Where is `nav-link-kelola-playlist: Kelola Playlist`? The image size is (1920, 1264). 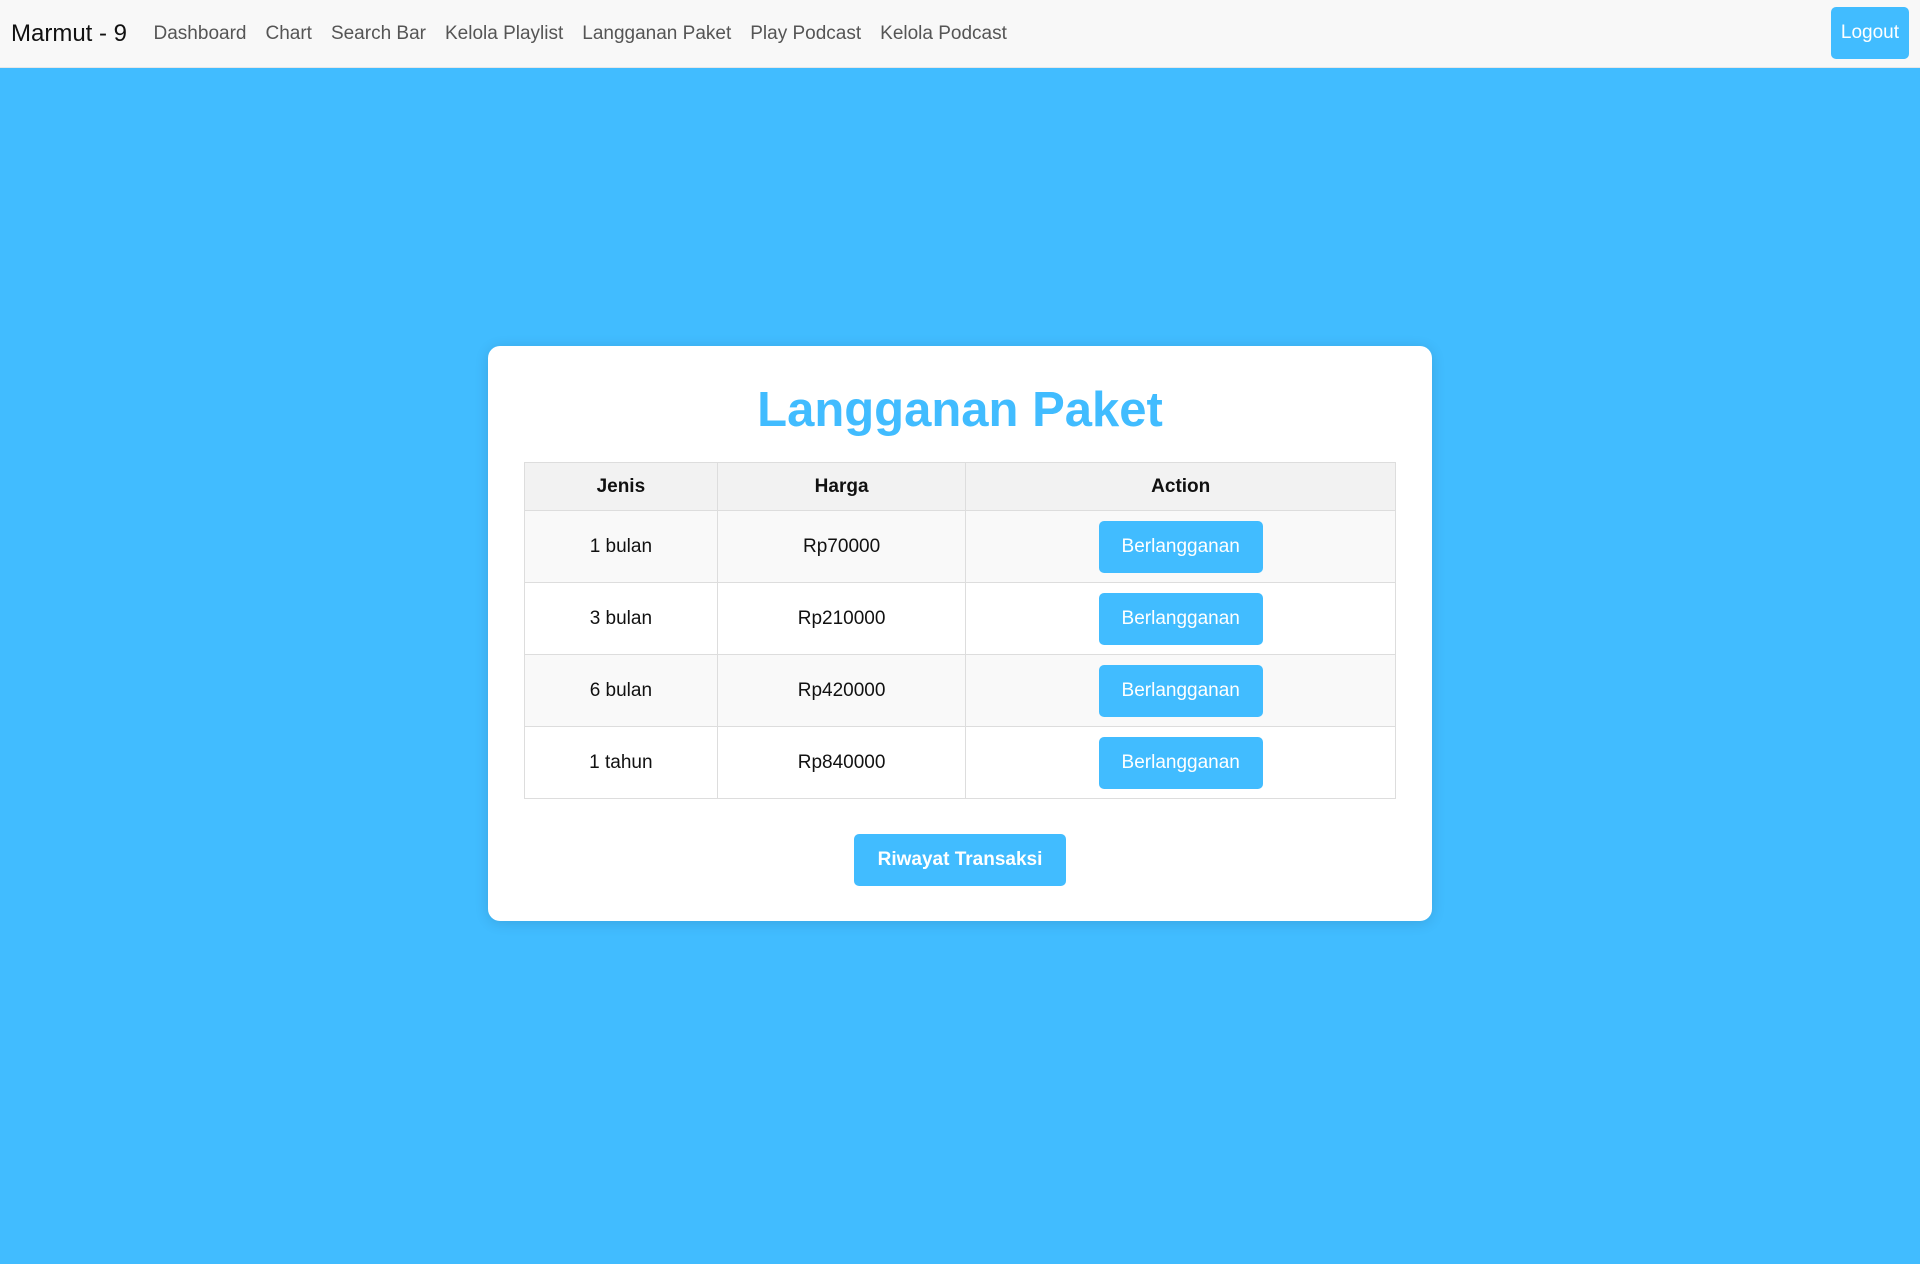
nav-link-kelola-playlist: Kelola Playlist is located at coordinates (503, 34).